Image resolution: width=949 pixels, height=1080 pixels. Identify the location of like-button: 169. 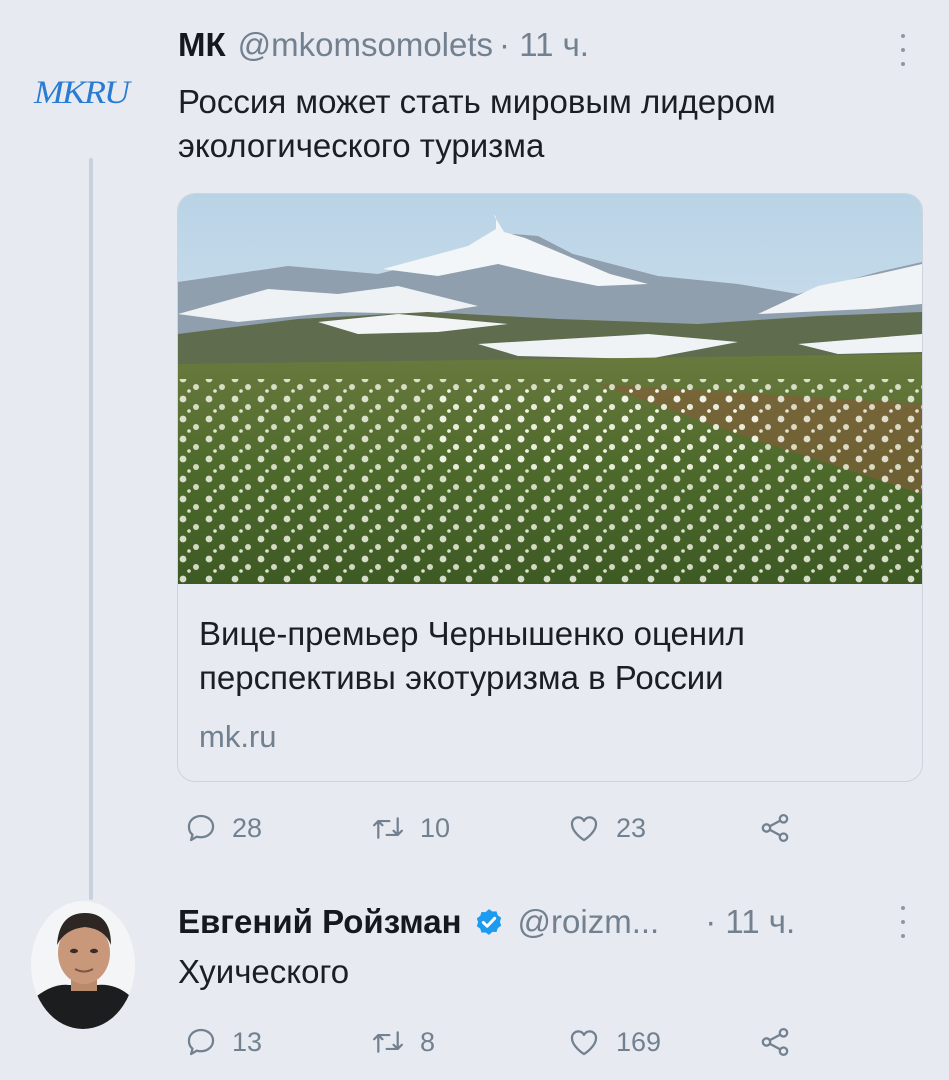
(613, 1042).